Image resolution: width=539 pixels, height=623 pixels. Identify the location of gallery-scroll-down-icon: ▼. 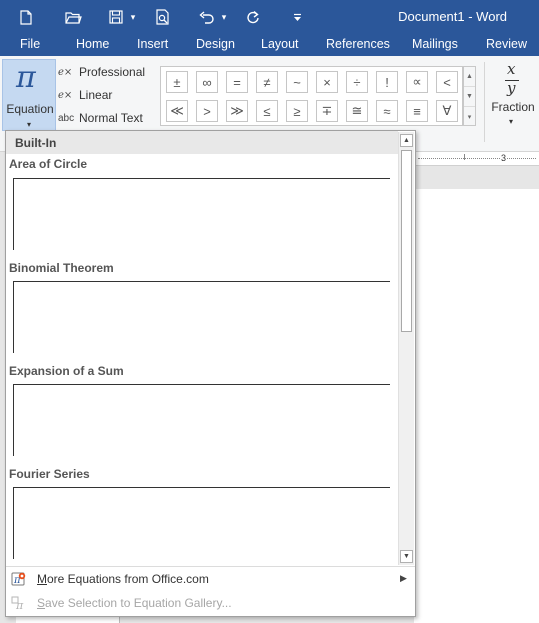
(469, 97).